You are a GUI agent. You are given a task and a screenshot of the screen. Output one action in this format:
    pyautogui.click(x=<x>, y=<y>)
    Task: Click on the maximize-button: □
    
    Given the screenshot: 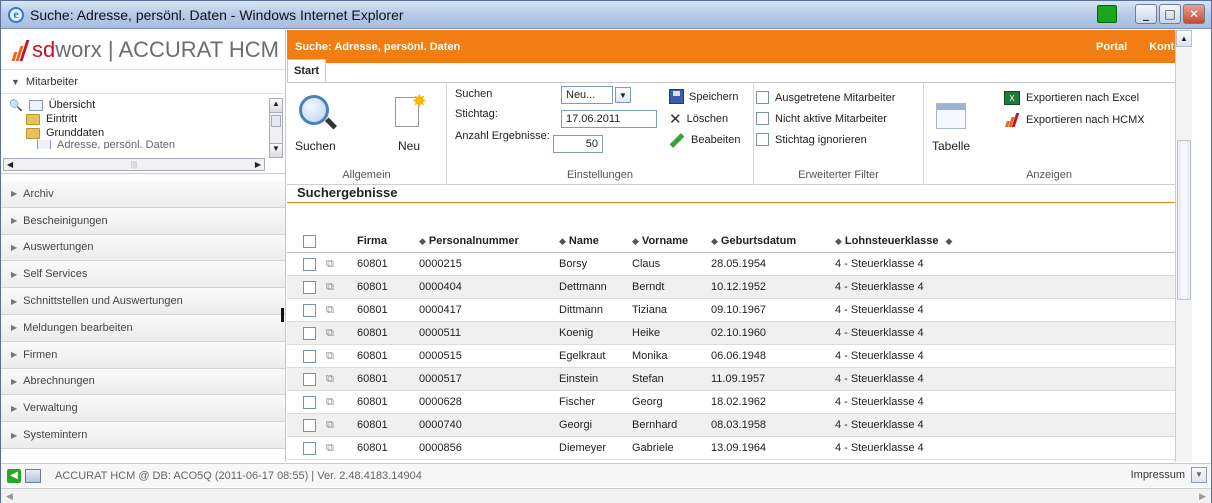 What is the action you would take?
    pyautogui.click(x=1170, y=14)
    